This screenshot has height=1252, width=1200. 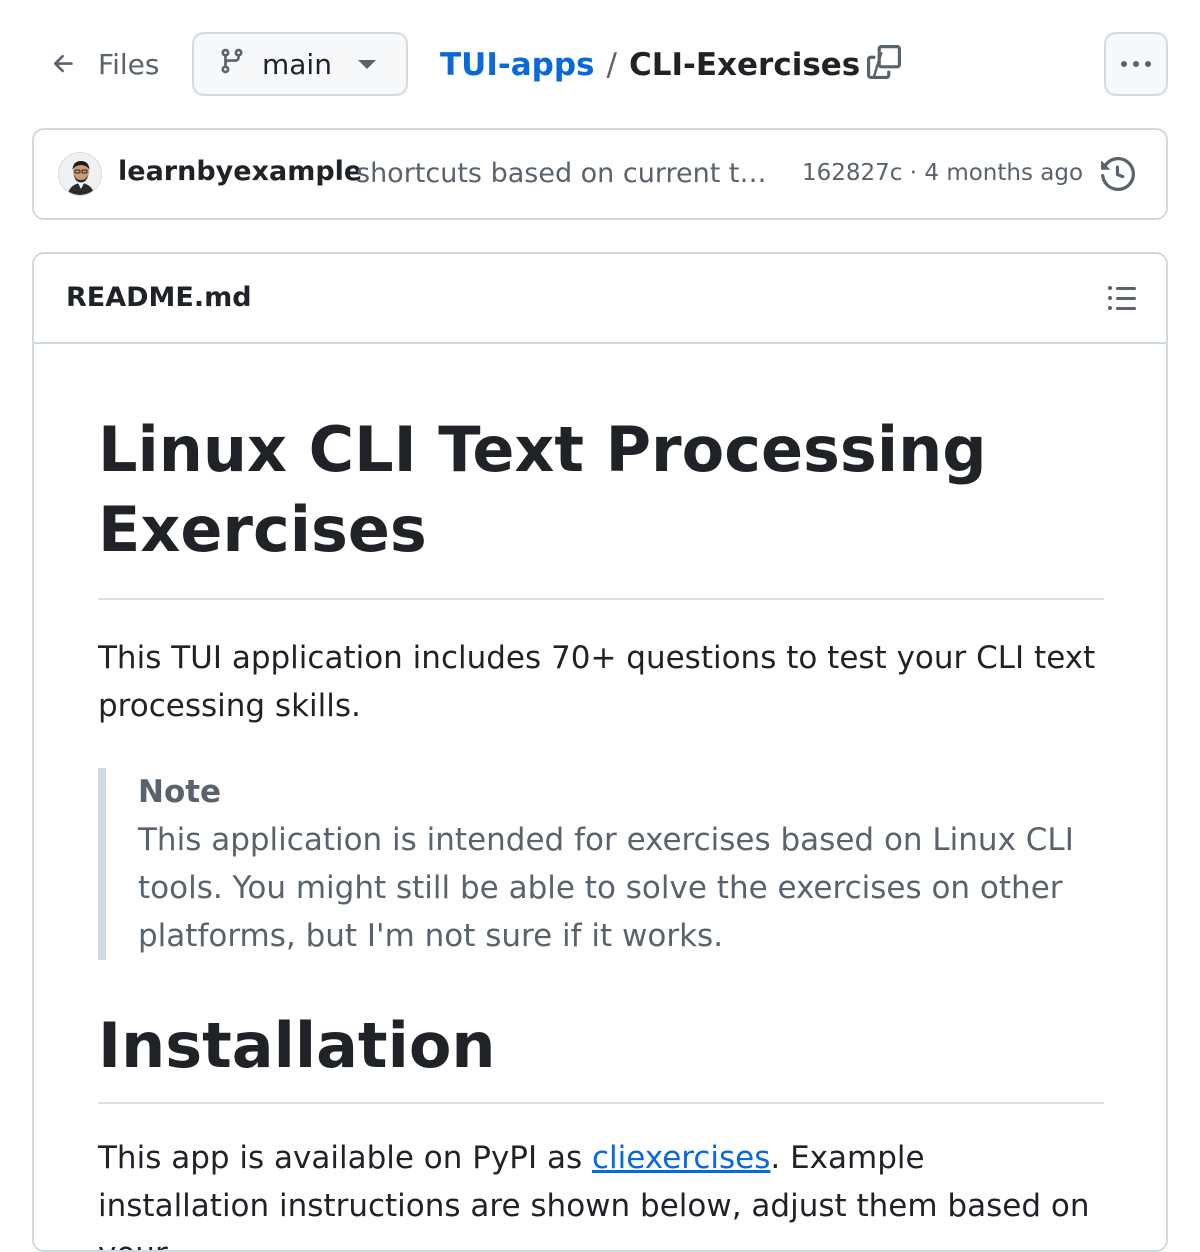 I want to click on commit-sha-link: 162827c, so click(x=852, y=173).